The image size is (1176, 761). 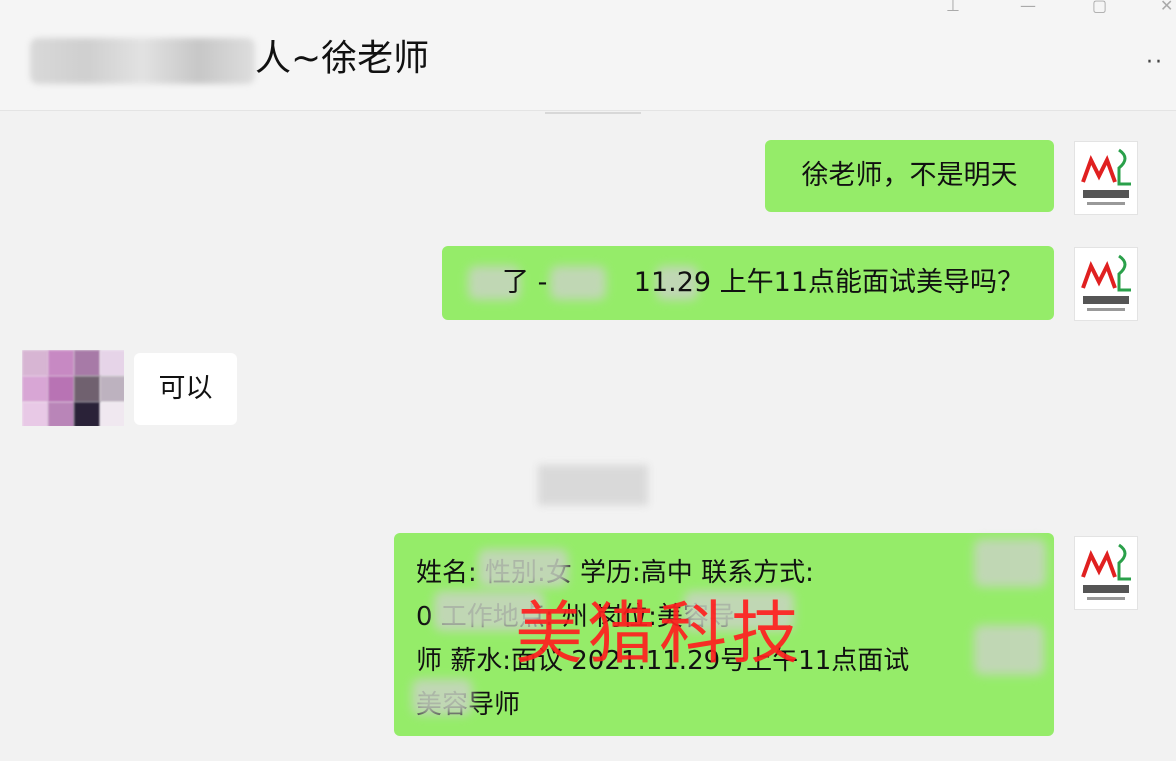 I want to click on more-options-icon: ··, so click(x=1155, y=62).